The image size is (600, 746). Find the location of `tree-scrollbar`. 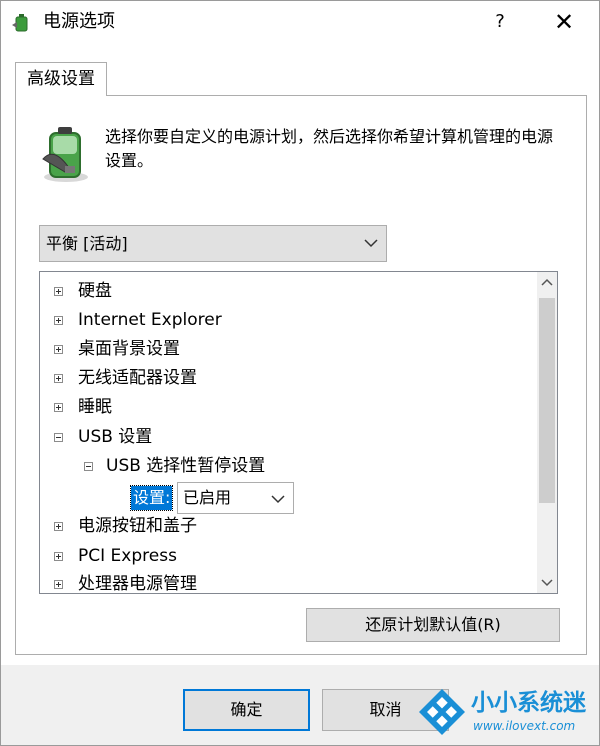

tree-scrollbar is located at coordinates (547, 432).